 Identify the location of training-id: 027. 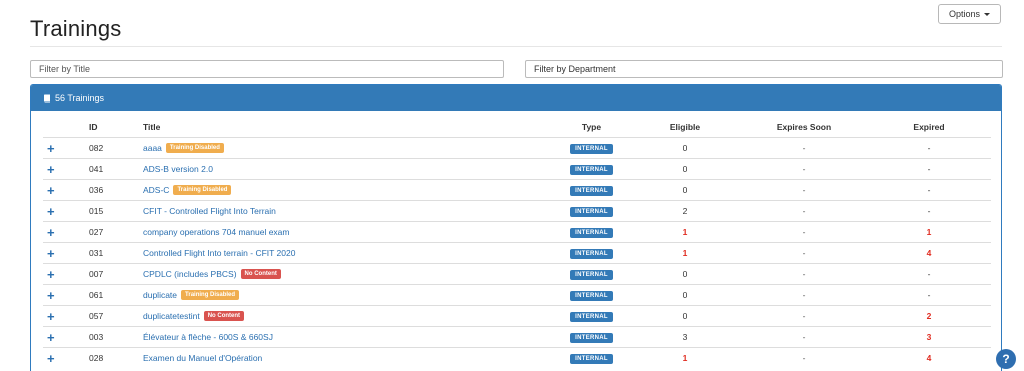
(96, 232).